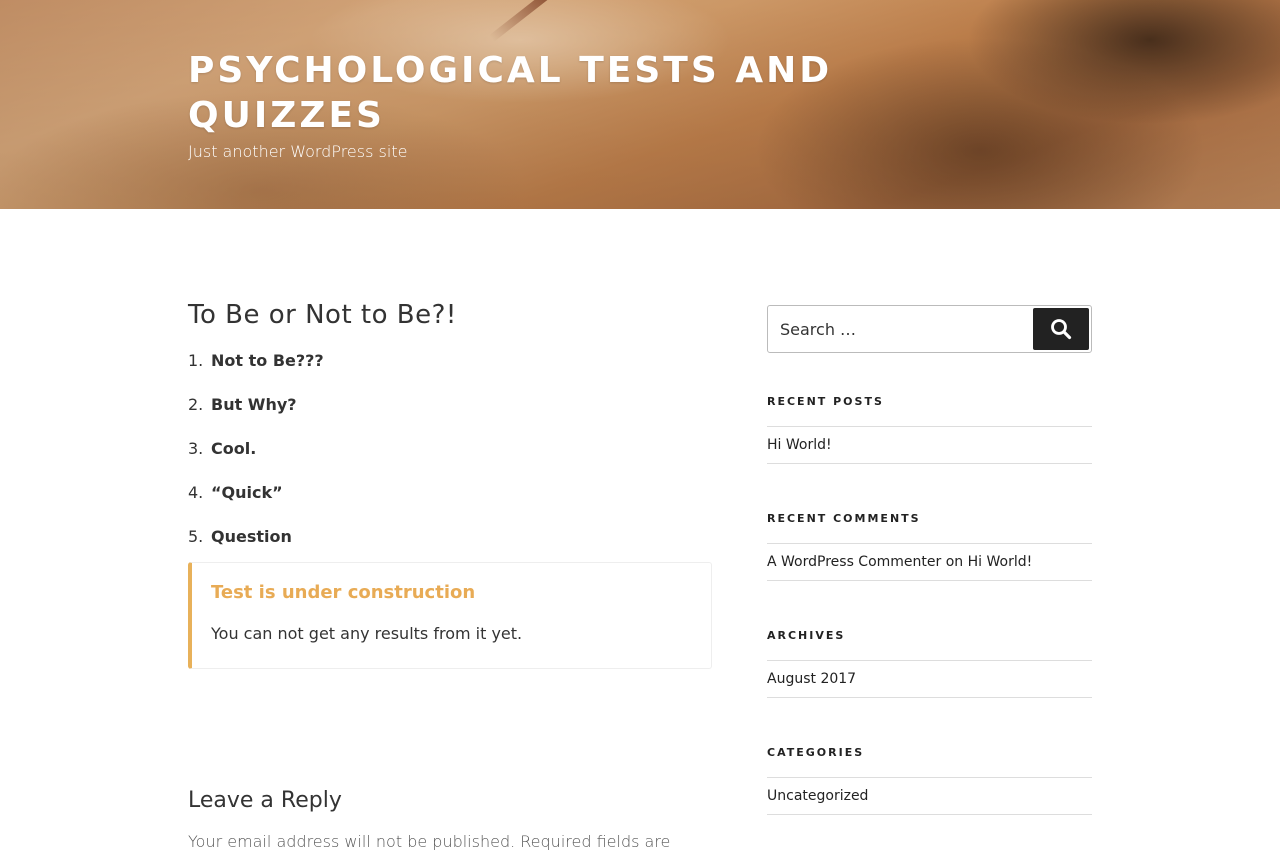 The image size is (1280, 854). What do you see at coordinates (267, 361) in the screenshot?
I see `answer-text: Not to Be???` at bounding box center [267, 361].